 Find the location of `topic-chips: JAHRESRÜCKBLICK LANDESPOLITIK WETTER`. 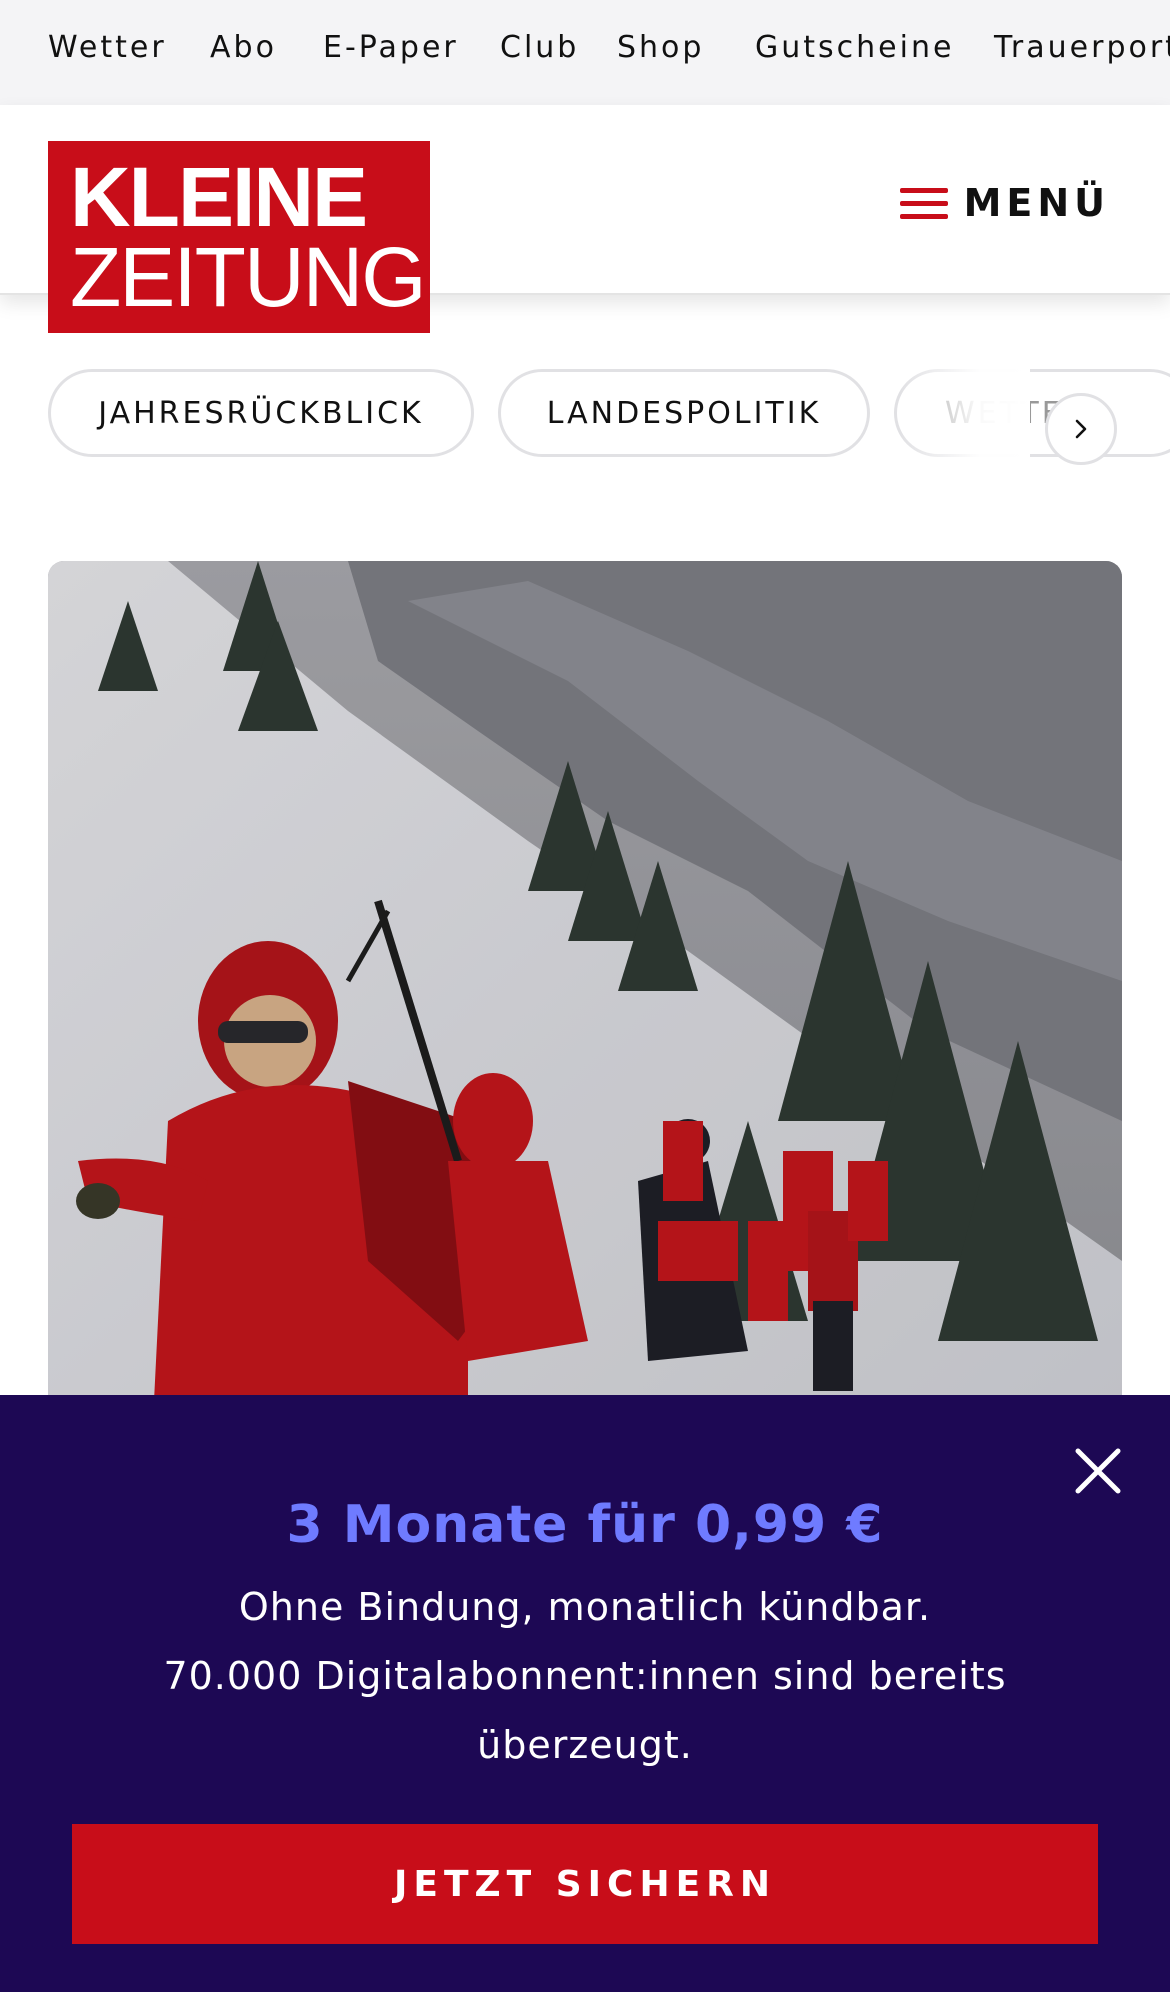

topic-chips: JAHRESRÜCKBLICK LANDESPOLITIK WETTER is located at coordinates (585, 415).